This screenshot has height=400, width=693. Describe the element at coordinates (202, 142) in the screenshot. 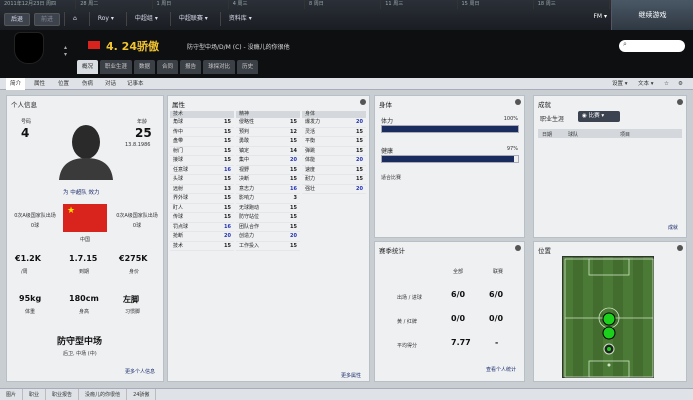

I see `attribute-row: 盘带 15` at that location.